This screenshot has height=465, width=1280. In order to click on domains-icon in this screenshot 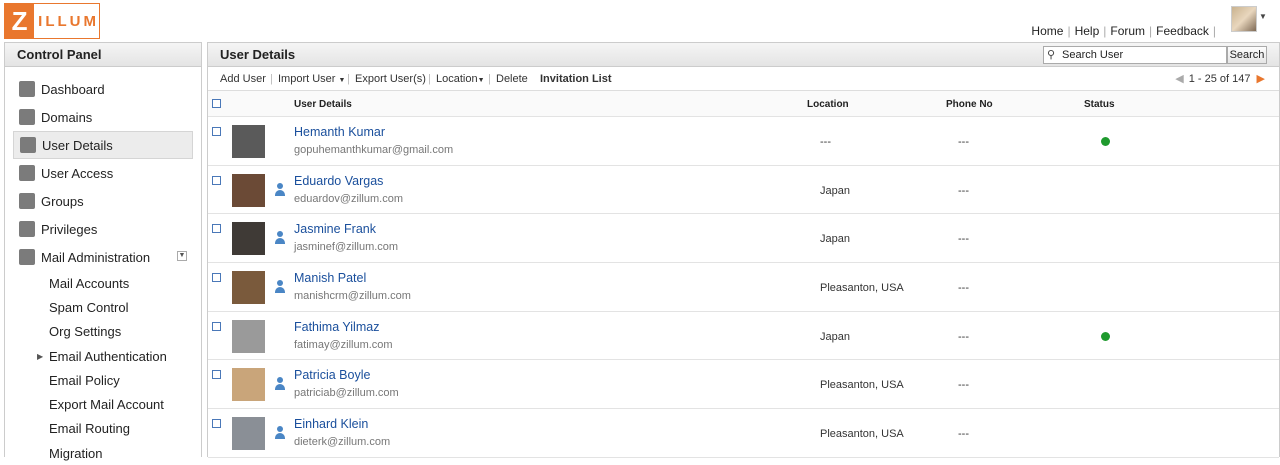, I will do `click(27, 117)`.